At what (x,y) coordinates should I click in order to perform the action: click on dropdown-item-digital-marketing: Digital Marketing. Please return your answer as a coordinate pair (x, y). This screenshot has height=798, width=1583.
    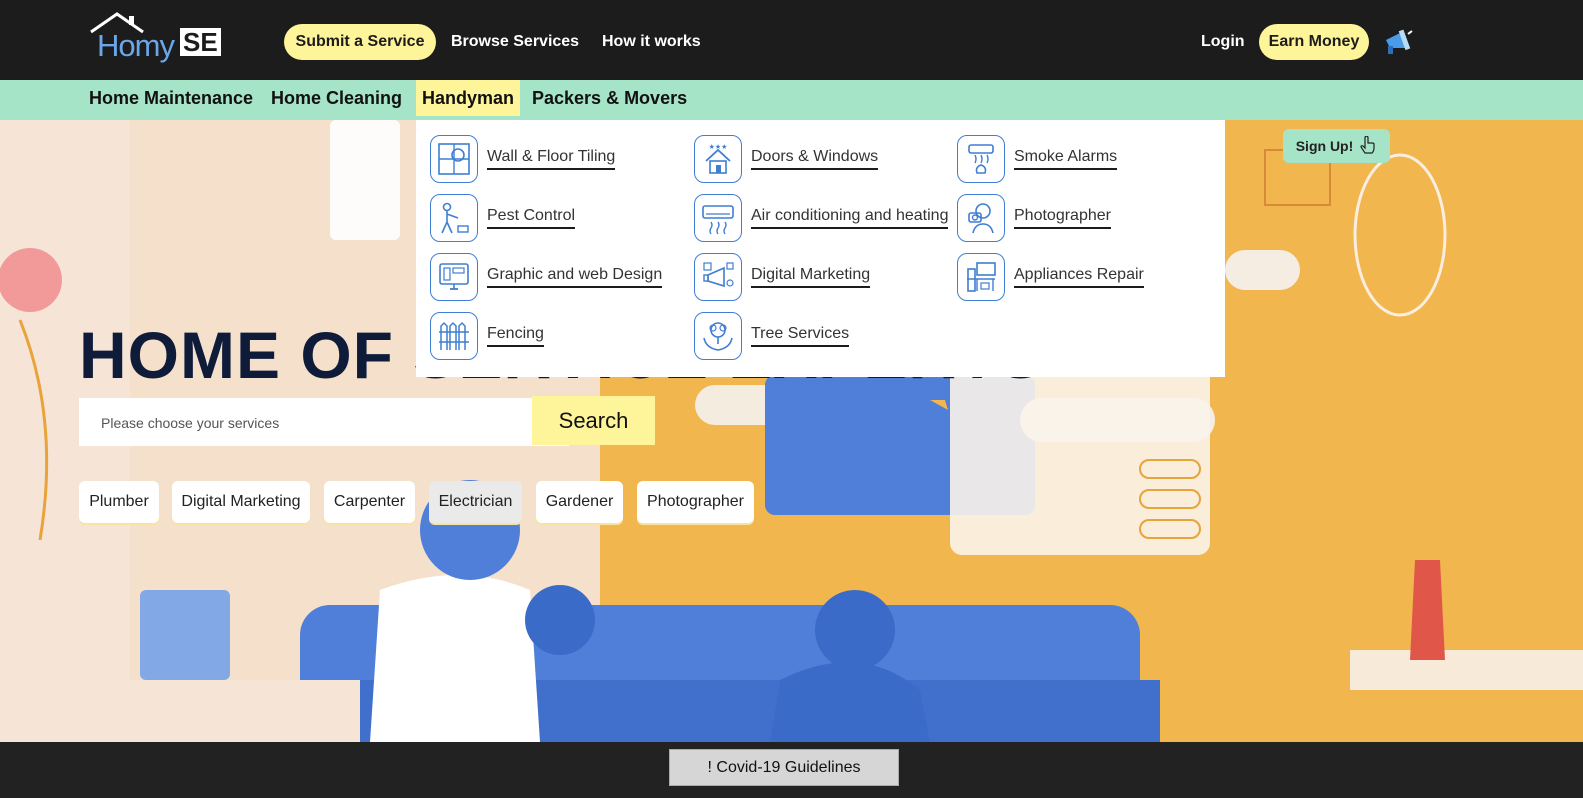
    Looking at the image, I should click on (782, 277).